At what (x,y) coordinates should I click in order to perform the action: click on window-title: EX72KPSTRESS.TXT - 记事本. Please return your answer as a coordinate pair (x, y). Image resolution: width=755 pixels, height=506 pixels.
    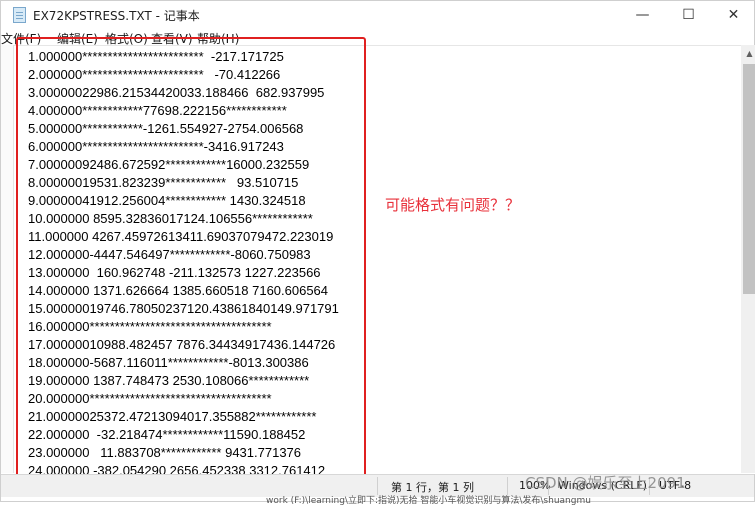
    Looking at the image, I should click on (116, 16).